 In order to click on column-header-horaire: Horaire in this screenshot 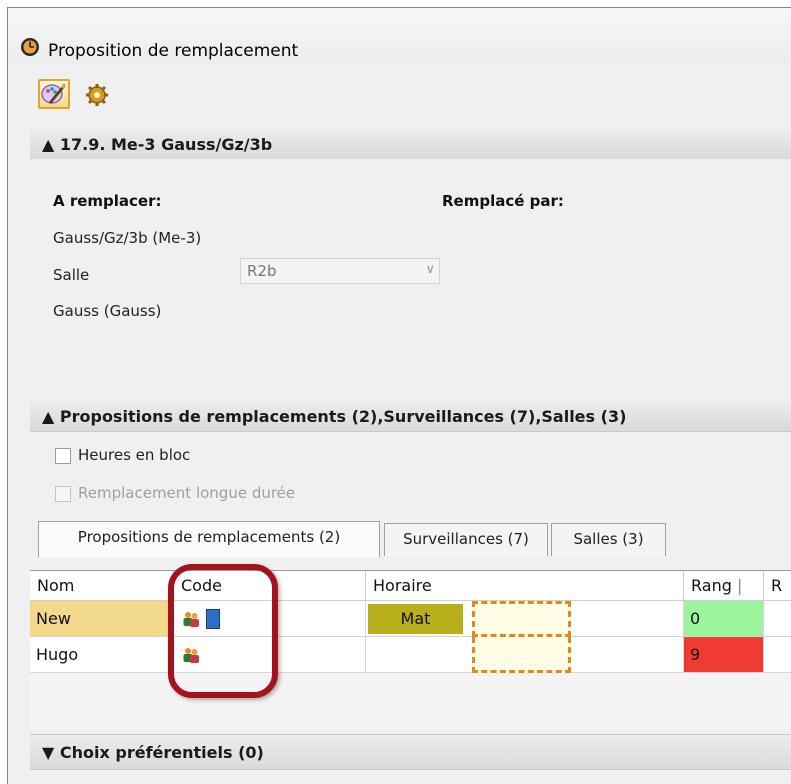, I will do `click(525, 586)`.